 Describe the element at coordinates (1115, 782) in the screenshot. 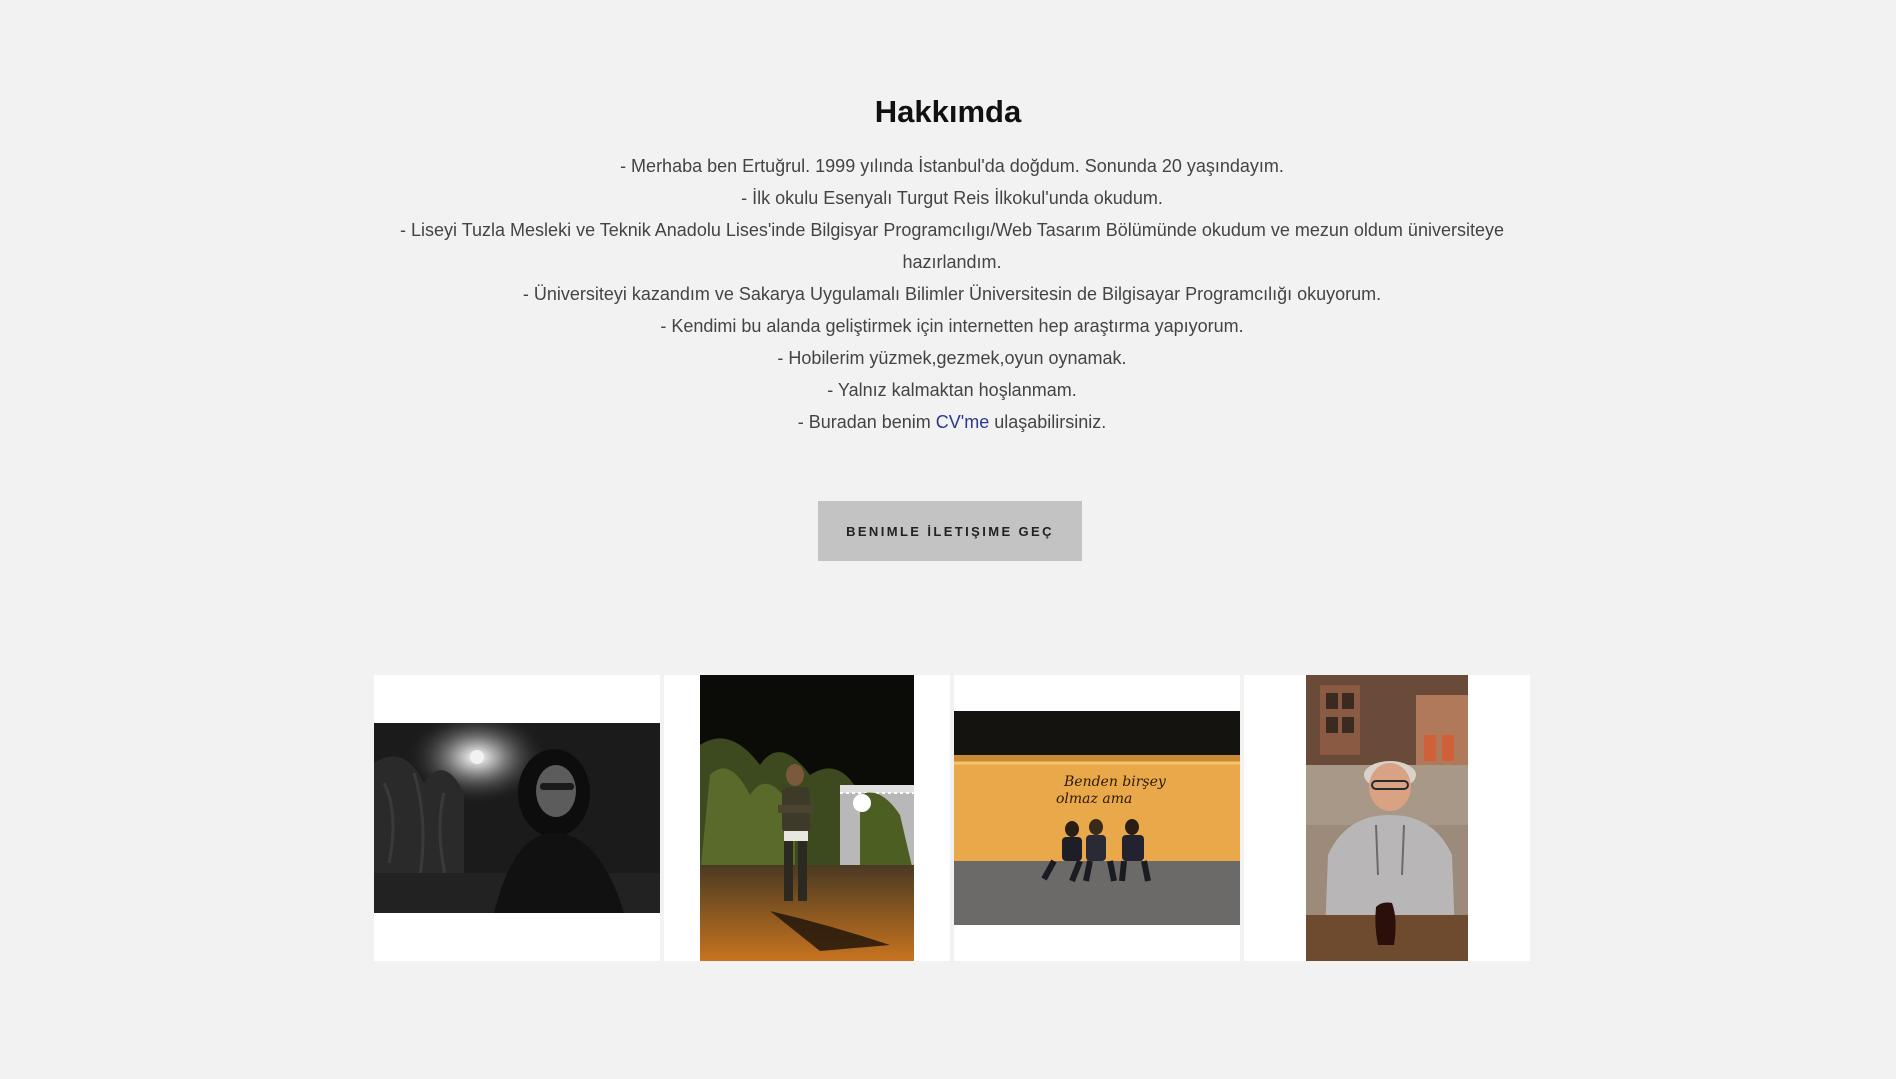

I see `wall-graffiti-line-1: Benden birşey` at that location.